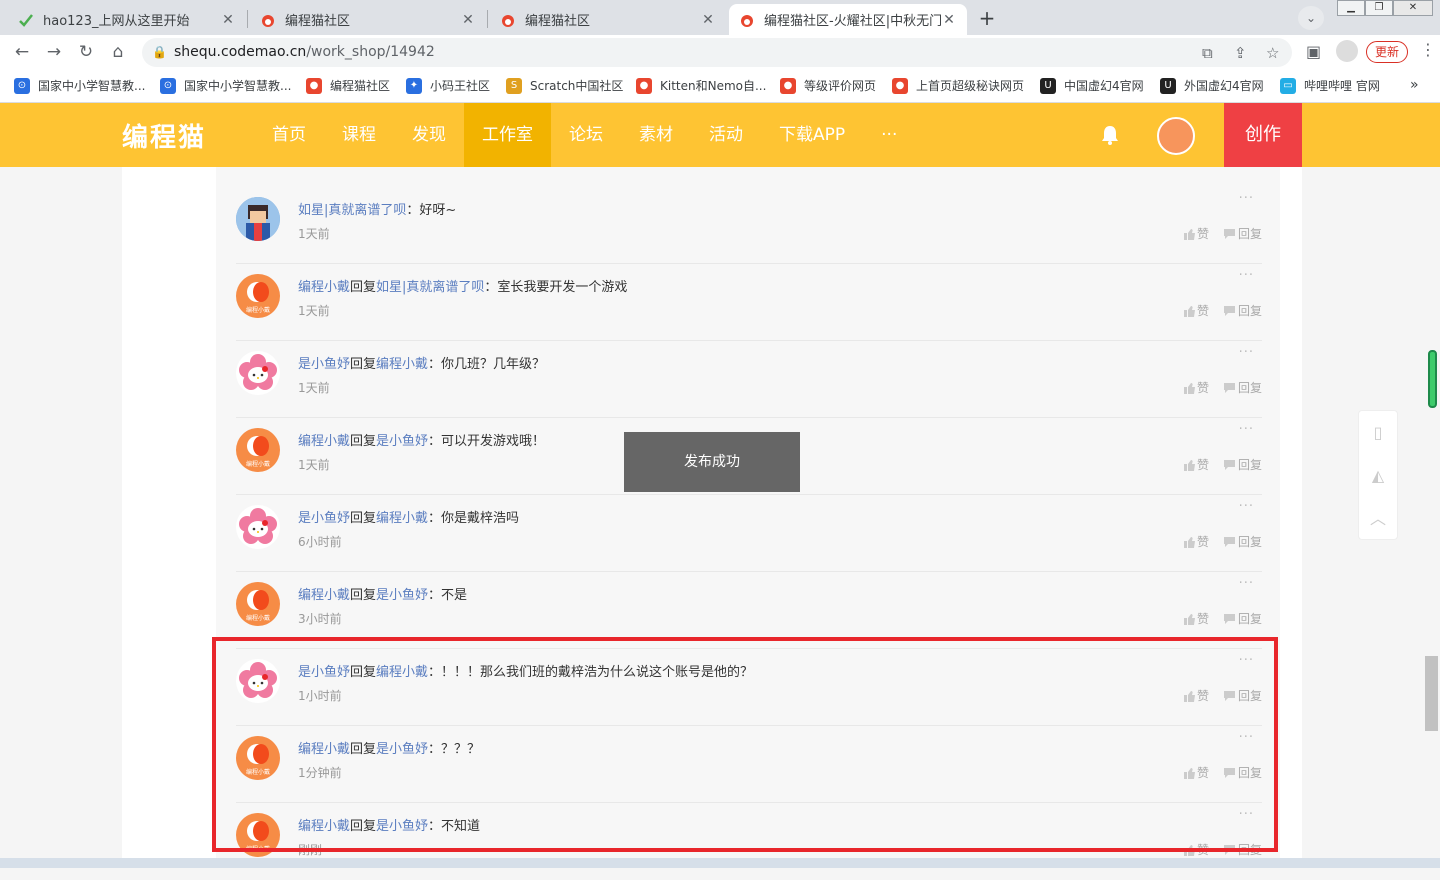 Image resolution: width=1440 pixels, height=880 pixels. Describe the element at coordinates (429, 135) in the screenshot. I see `nav-discover: 发现` at that location.